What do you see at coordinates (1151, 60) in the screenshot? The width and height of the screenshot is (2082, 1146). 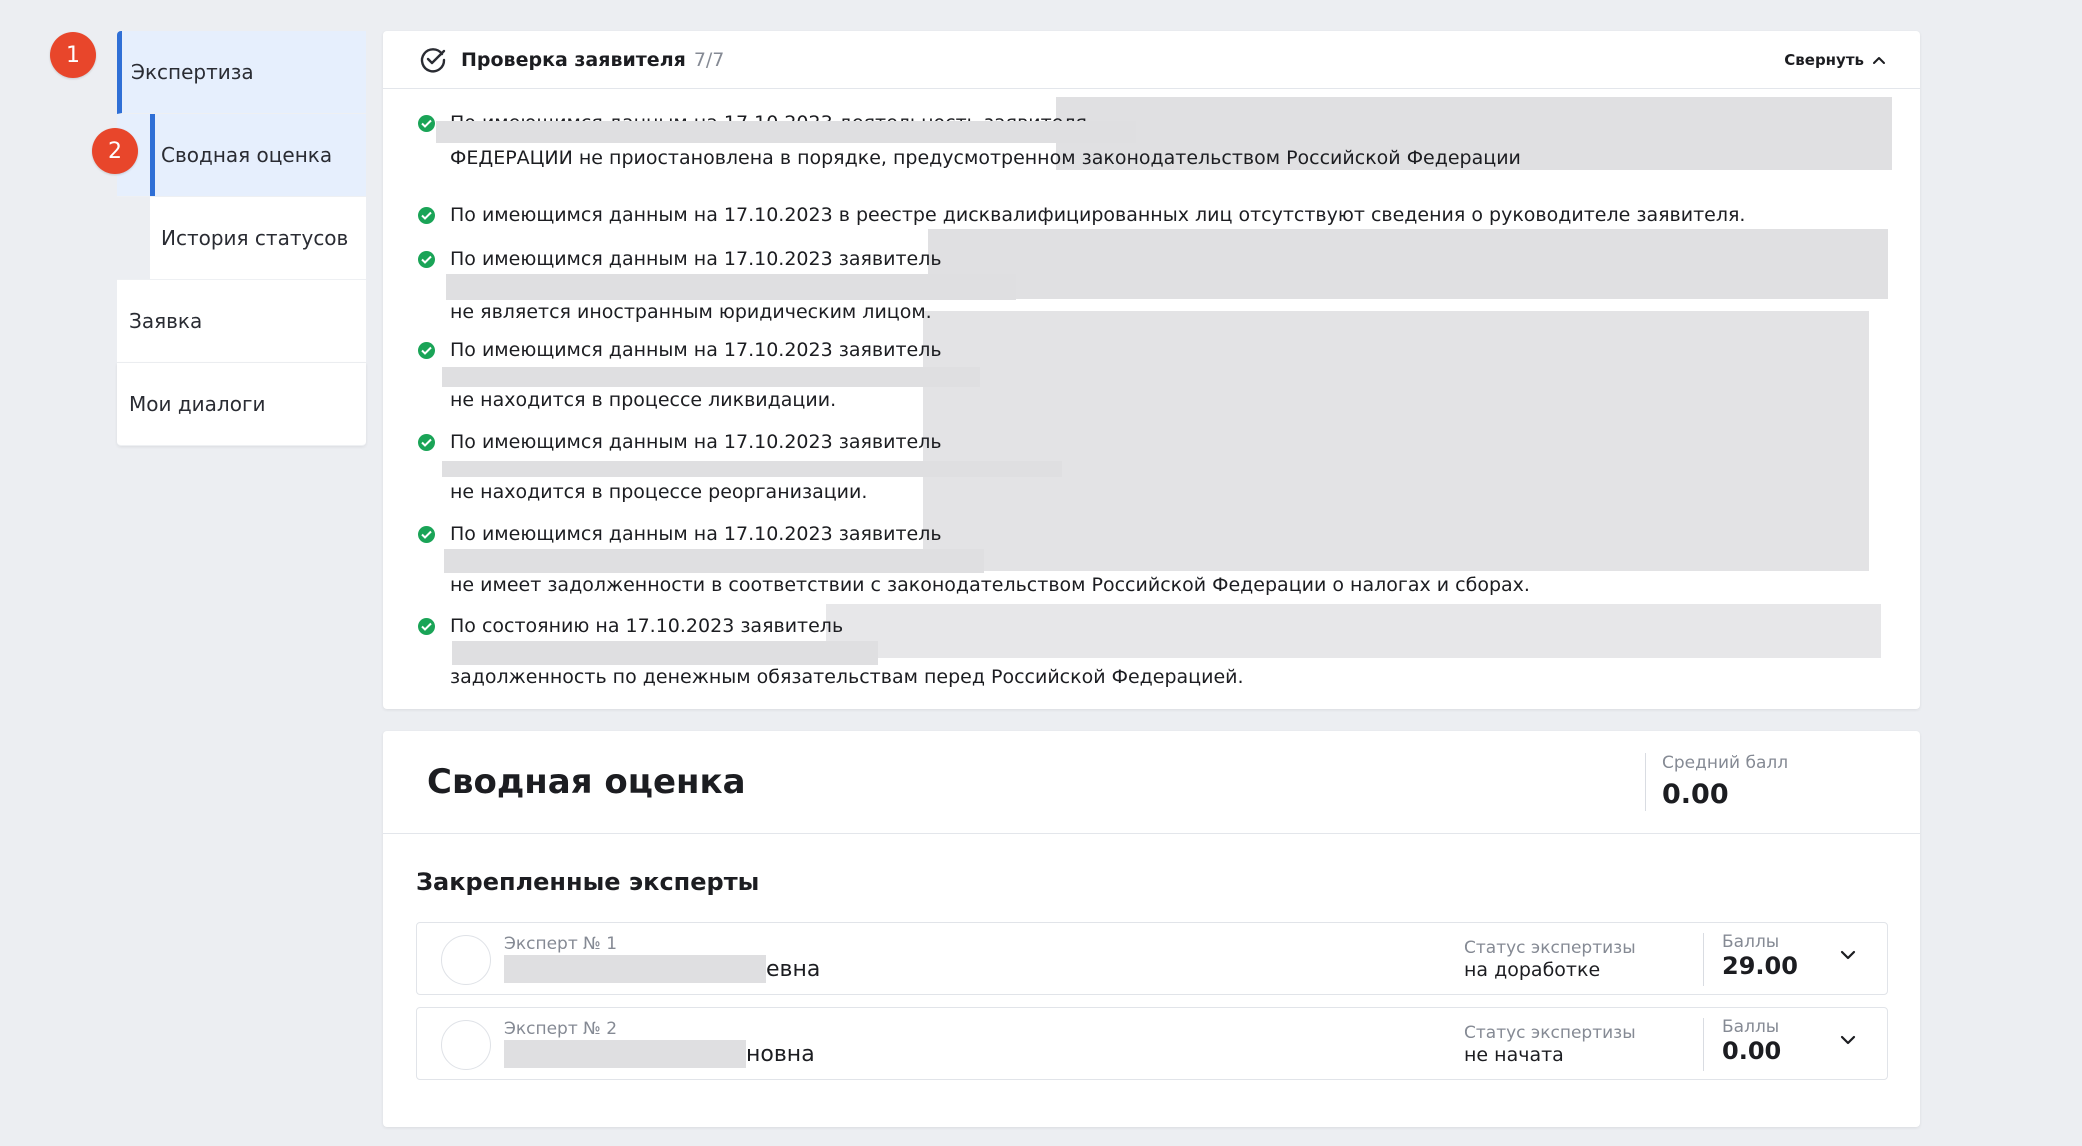 I see `applicant-check-header: Проверка заявителя 7/7 Свернуть` at bounding box center [1151, 60].